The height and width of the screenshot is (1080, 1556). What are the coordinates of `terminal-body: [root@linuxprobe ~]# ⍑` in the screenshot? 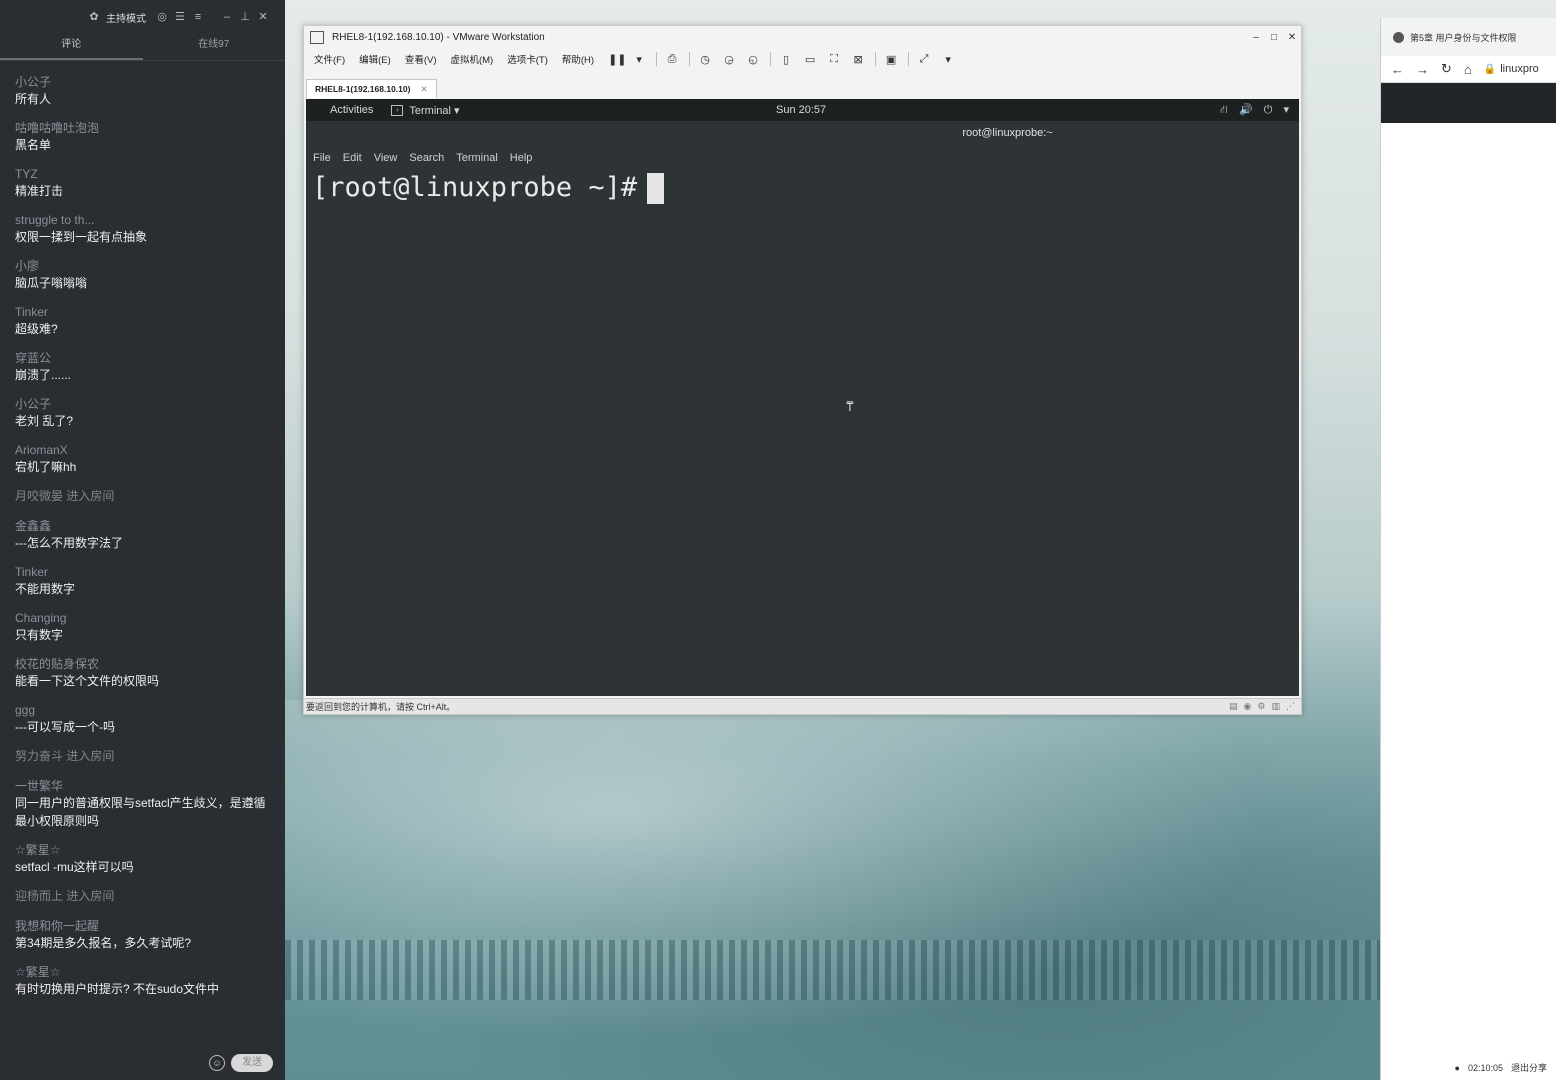 It's located at (802, 293).